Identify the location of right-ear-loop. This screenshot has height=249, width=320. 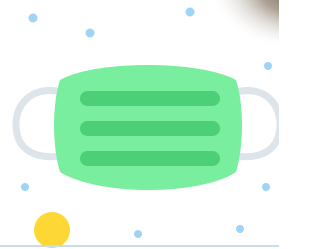
(255, 124).